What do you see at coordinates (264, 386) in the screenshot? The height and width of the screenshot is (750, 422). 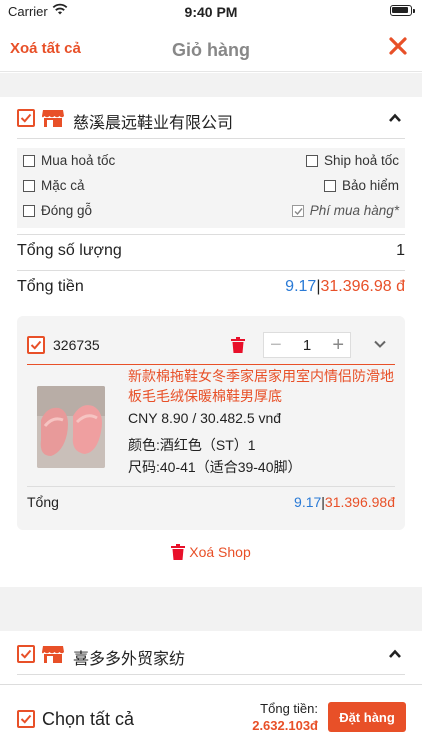 I see `product-title: 新款棉拖鞋女冬季家居家用室内情侣防滑地板毛毛绒保暖棉鞋男厚底` at bounding box center [264, 386].